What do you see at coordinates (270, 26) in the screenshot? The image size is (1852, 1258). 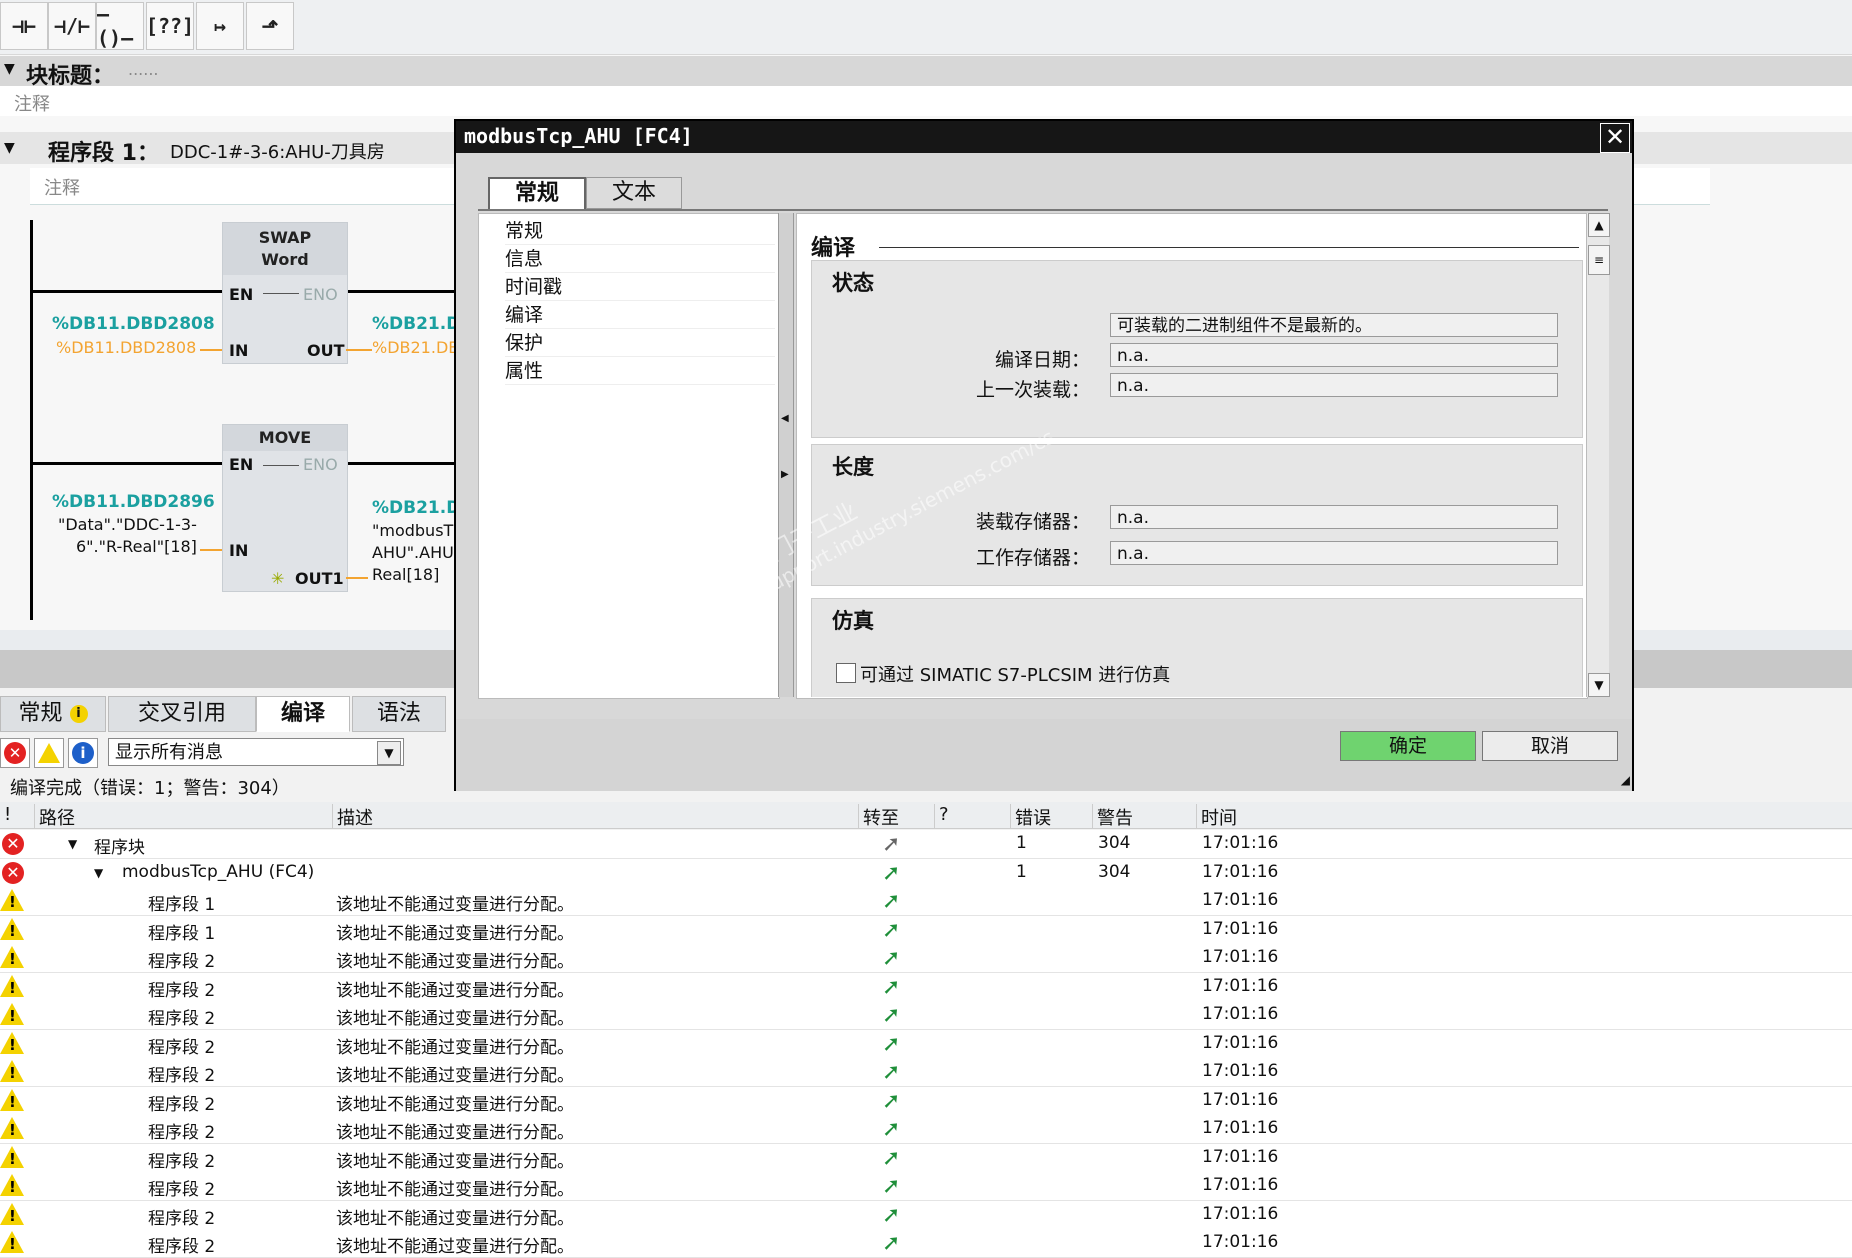 I see `close-branch-icon: ⬏` at bounding box center [270, 26].